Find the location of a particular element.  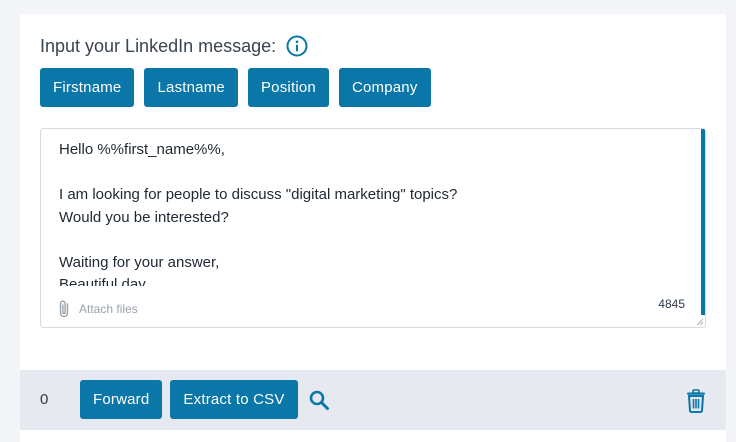

attach-files-button: Attach files is located at coordinates (97, 309).